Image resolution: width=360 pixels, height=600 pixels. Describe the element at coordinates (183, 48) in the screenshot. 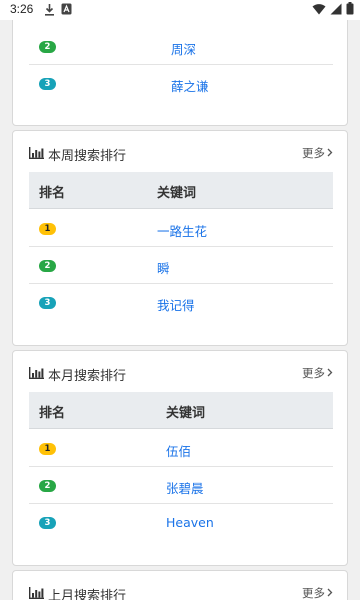

I see `keyword-link: 周深` at that location.